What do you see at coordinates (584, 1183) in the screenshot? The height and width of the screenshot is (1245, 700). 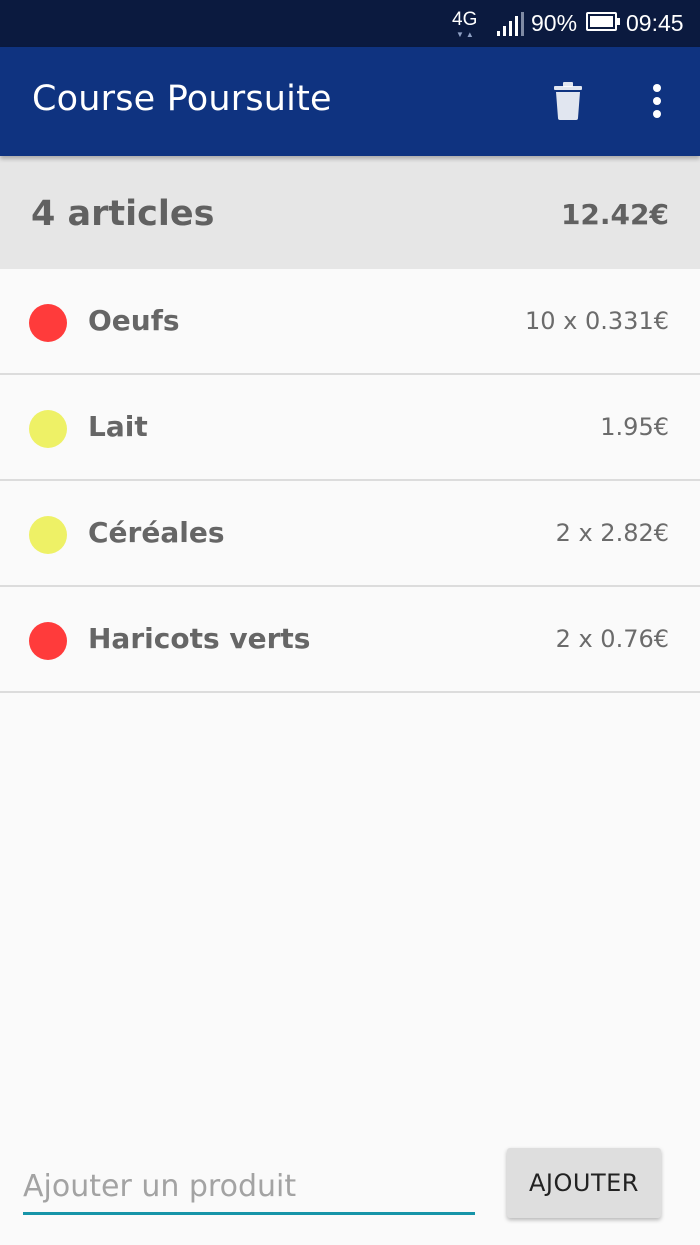 I see `add-button: AJOUTER` at bounding box center [584, 1183].